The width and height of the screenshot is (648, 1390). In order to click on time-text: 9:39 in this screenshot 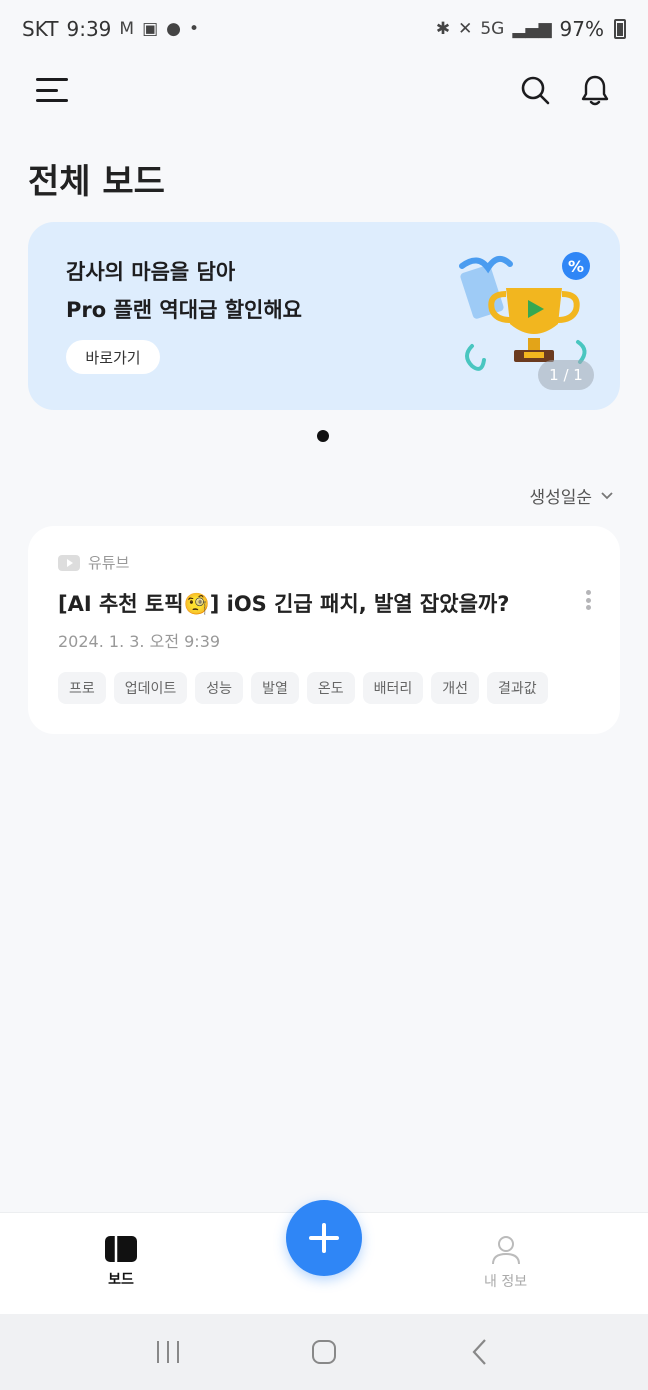, I will do `click(89, 29)`.